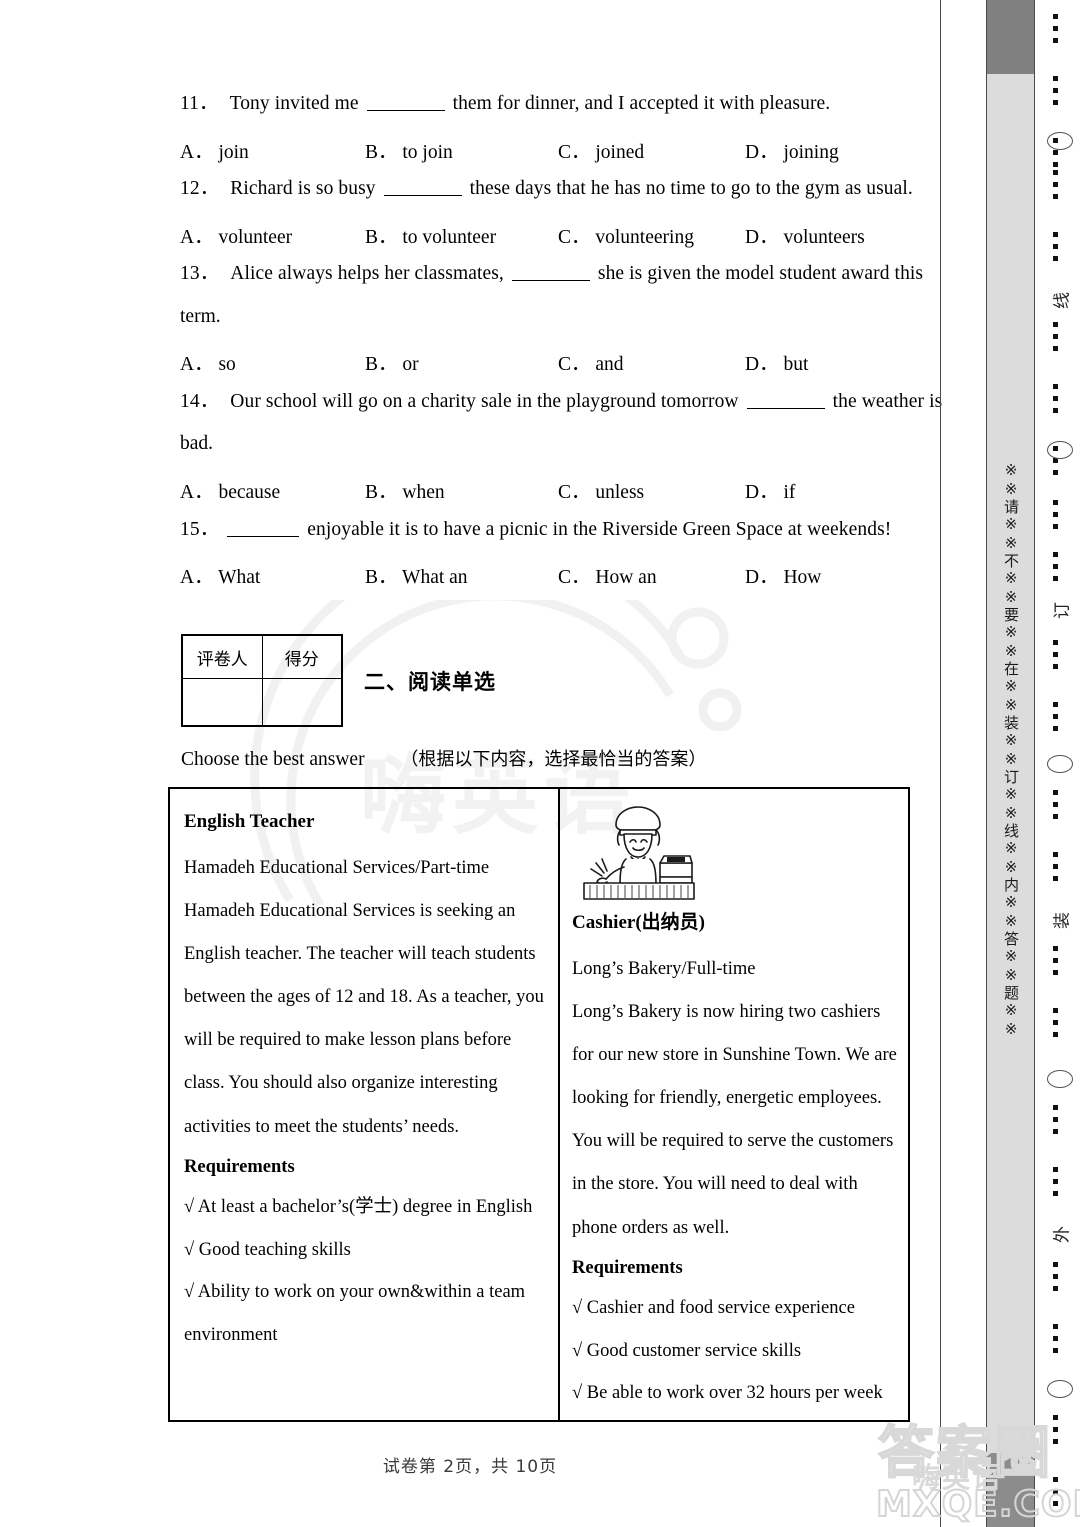 Image resolution: width=1080 pixels, height=1527 pixels. I want to click on section-instruction-en: Choose the best answer, so click(273, 759).